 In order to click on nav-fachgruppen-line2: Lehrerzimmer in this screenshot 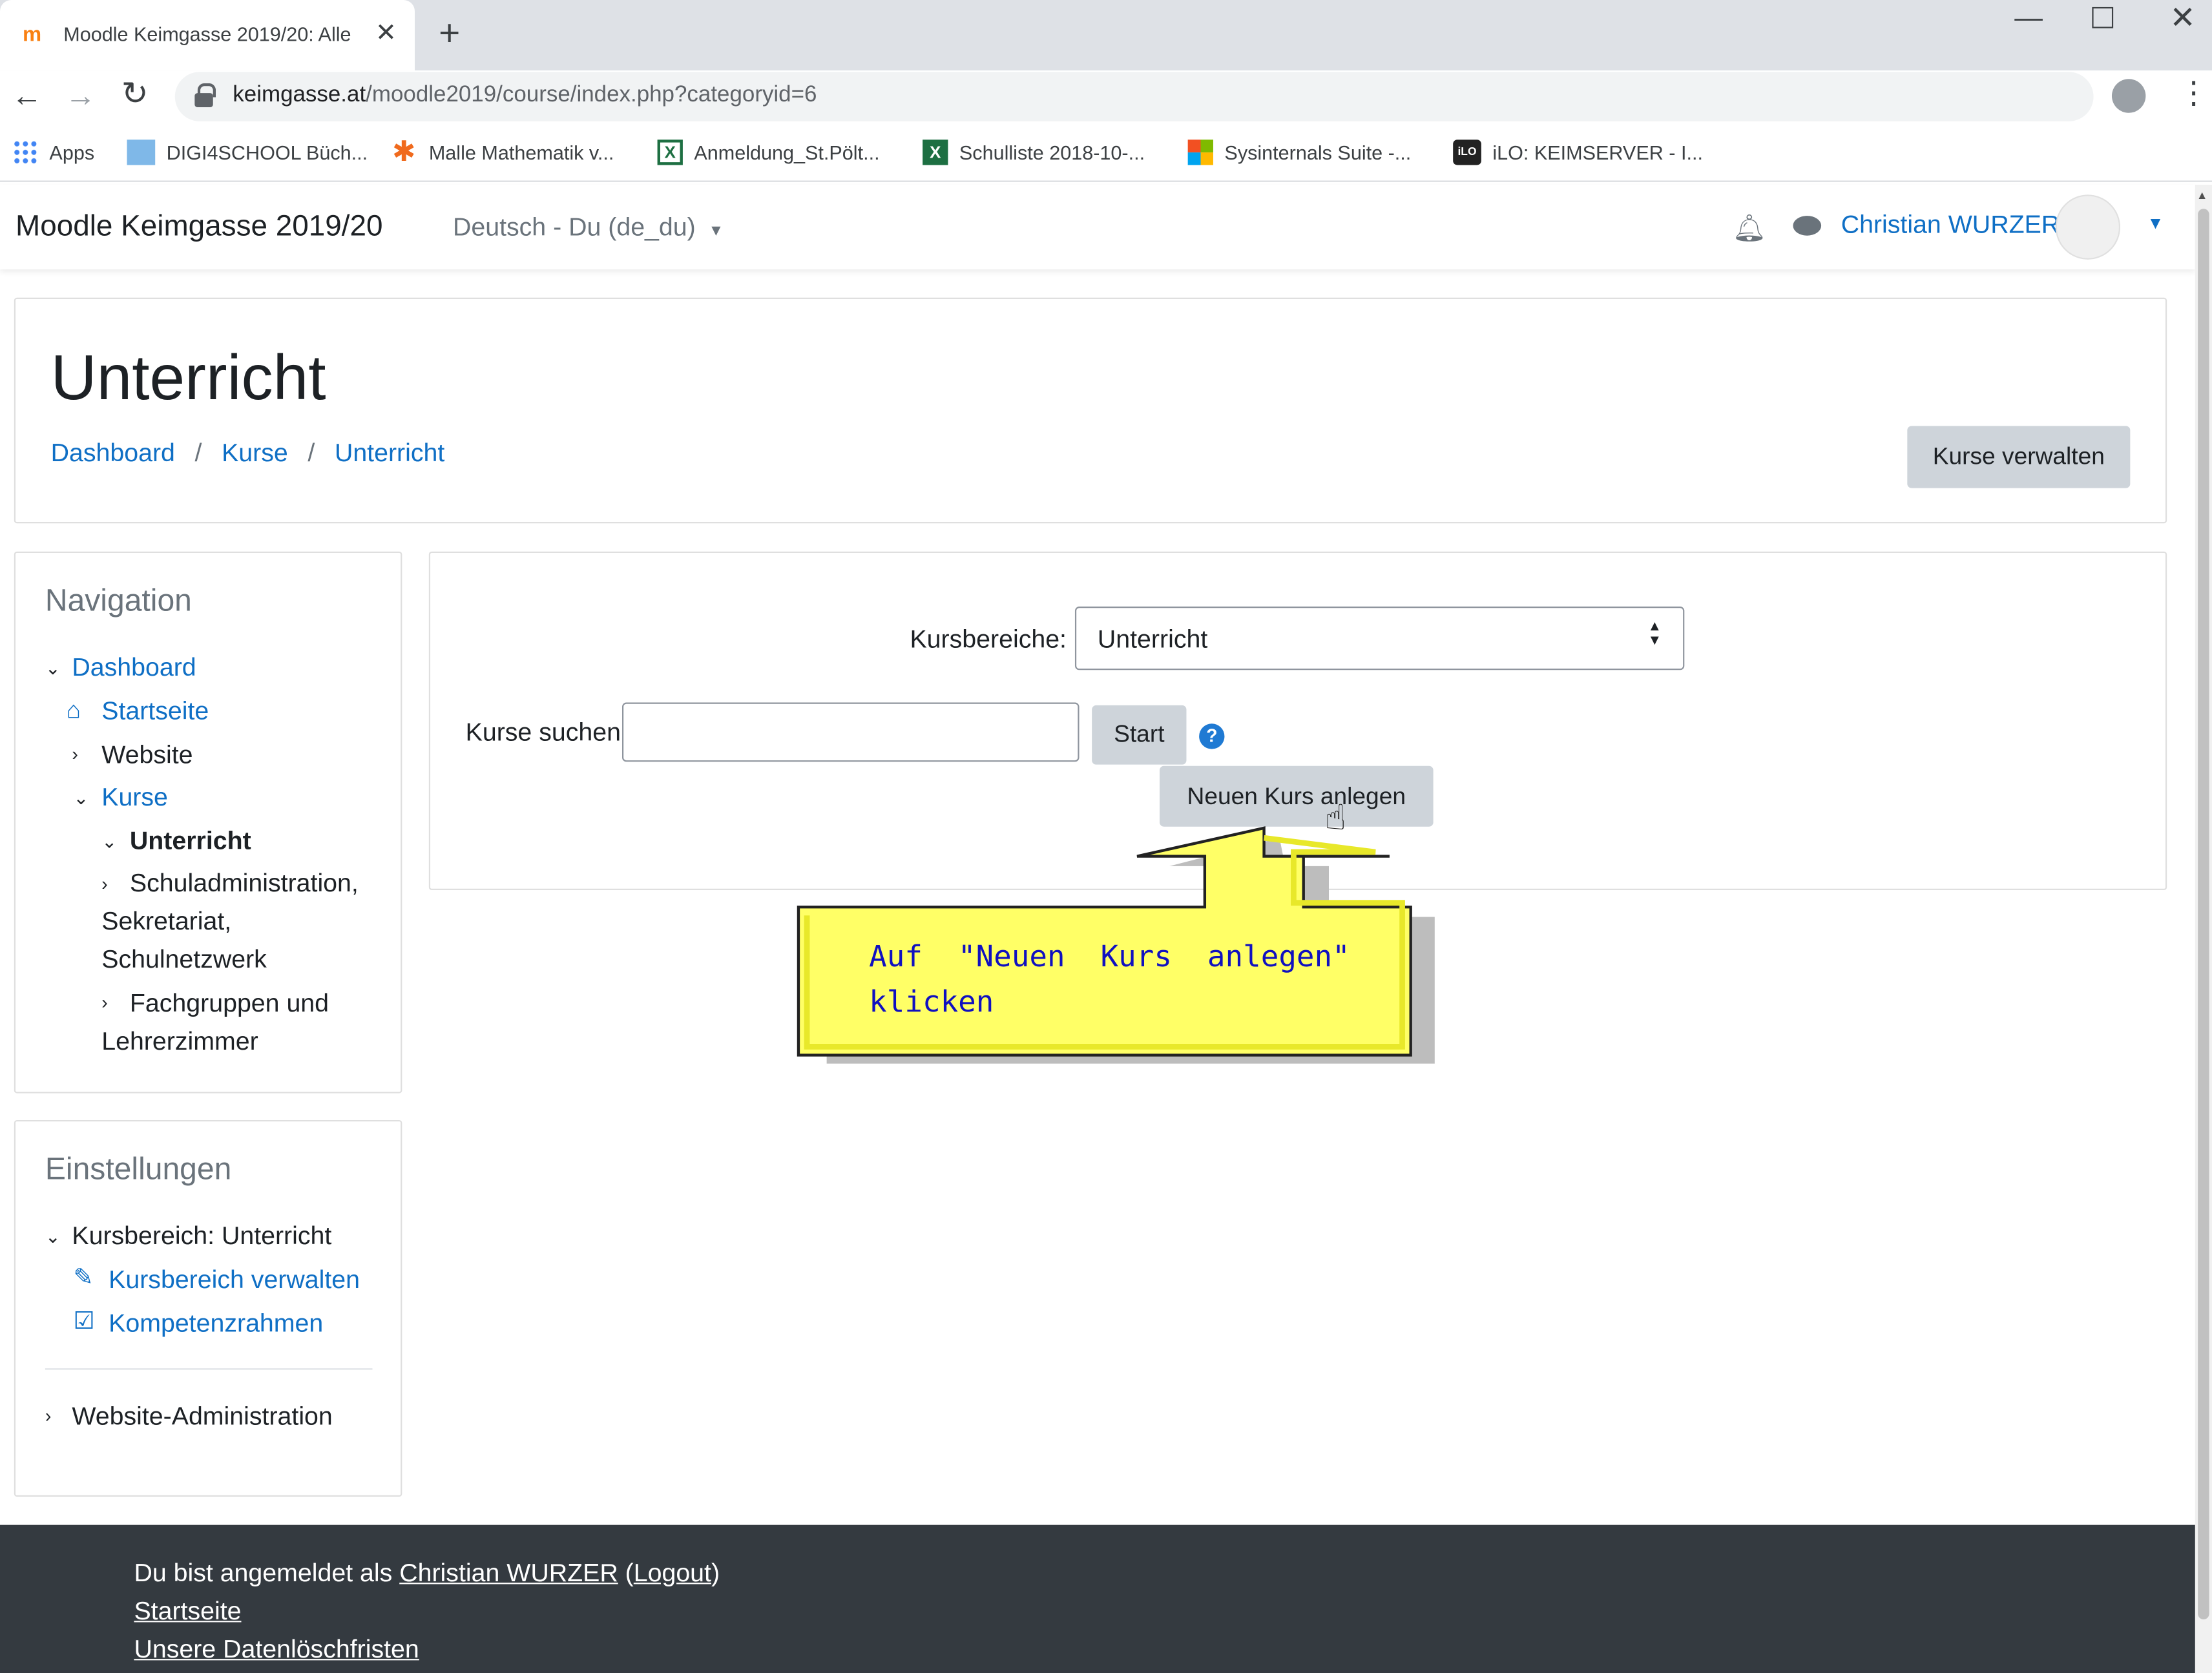, I will do `click(180, 1042)`.